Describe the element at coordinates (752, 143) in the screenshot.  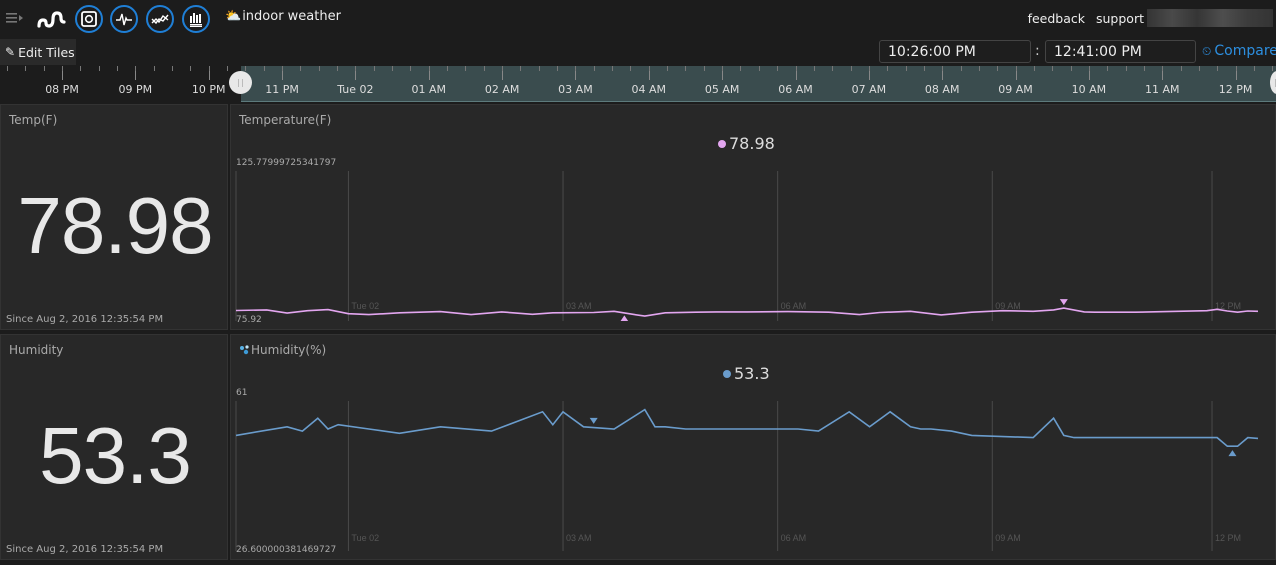
I see `current-value-text: 78.98` at that location.